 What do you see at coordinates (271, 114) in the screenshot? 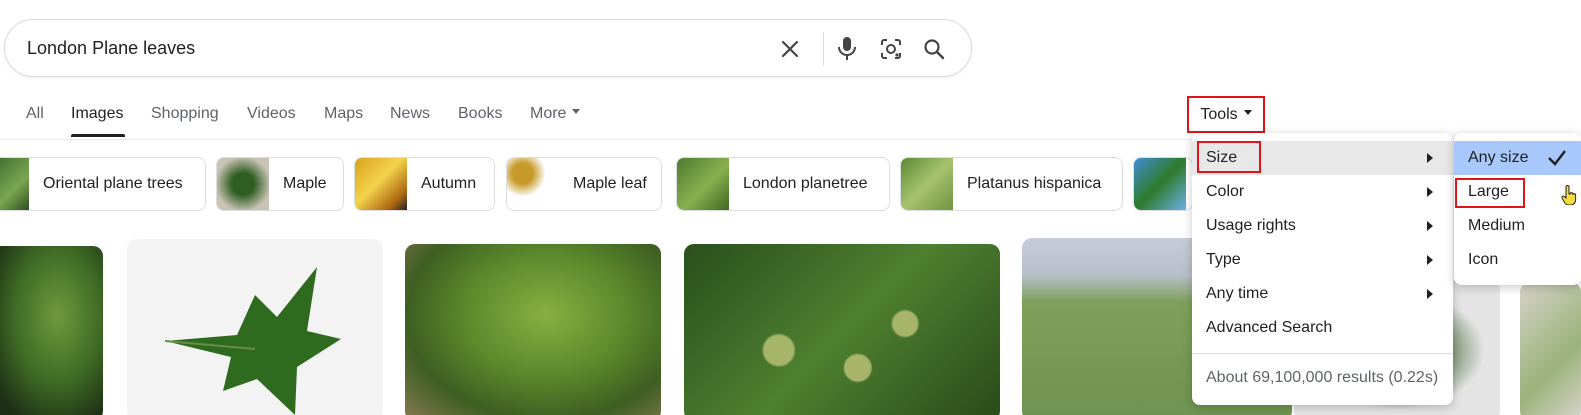
I see `tab-videos: Videos` at bounding box center [271, 114].